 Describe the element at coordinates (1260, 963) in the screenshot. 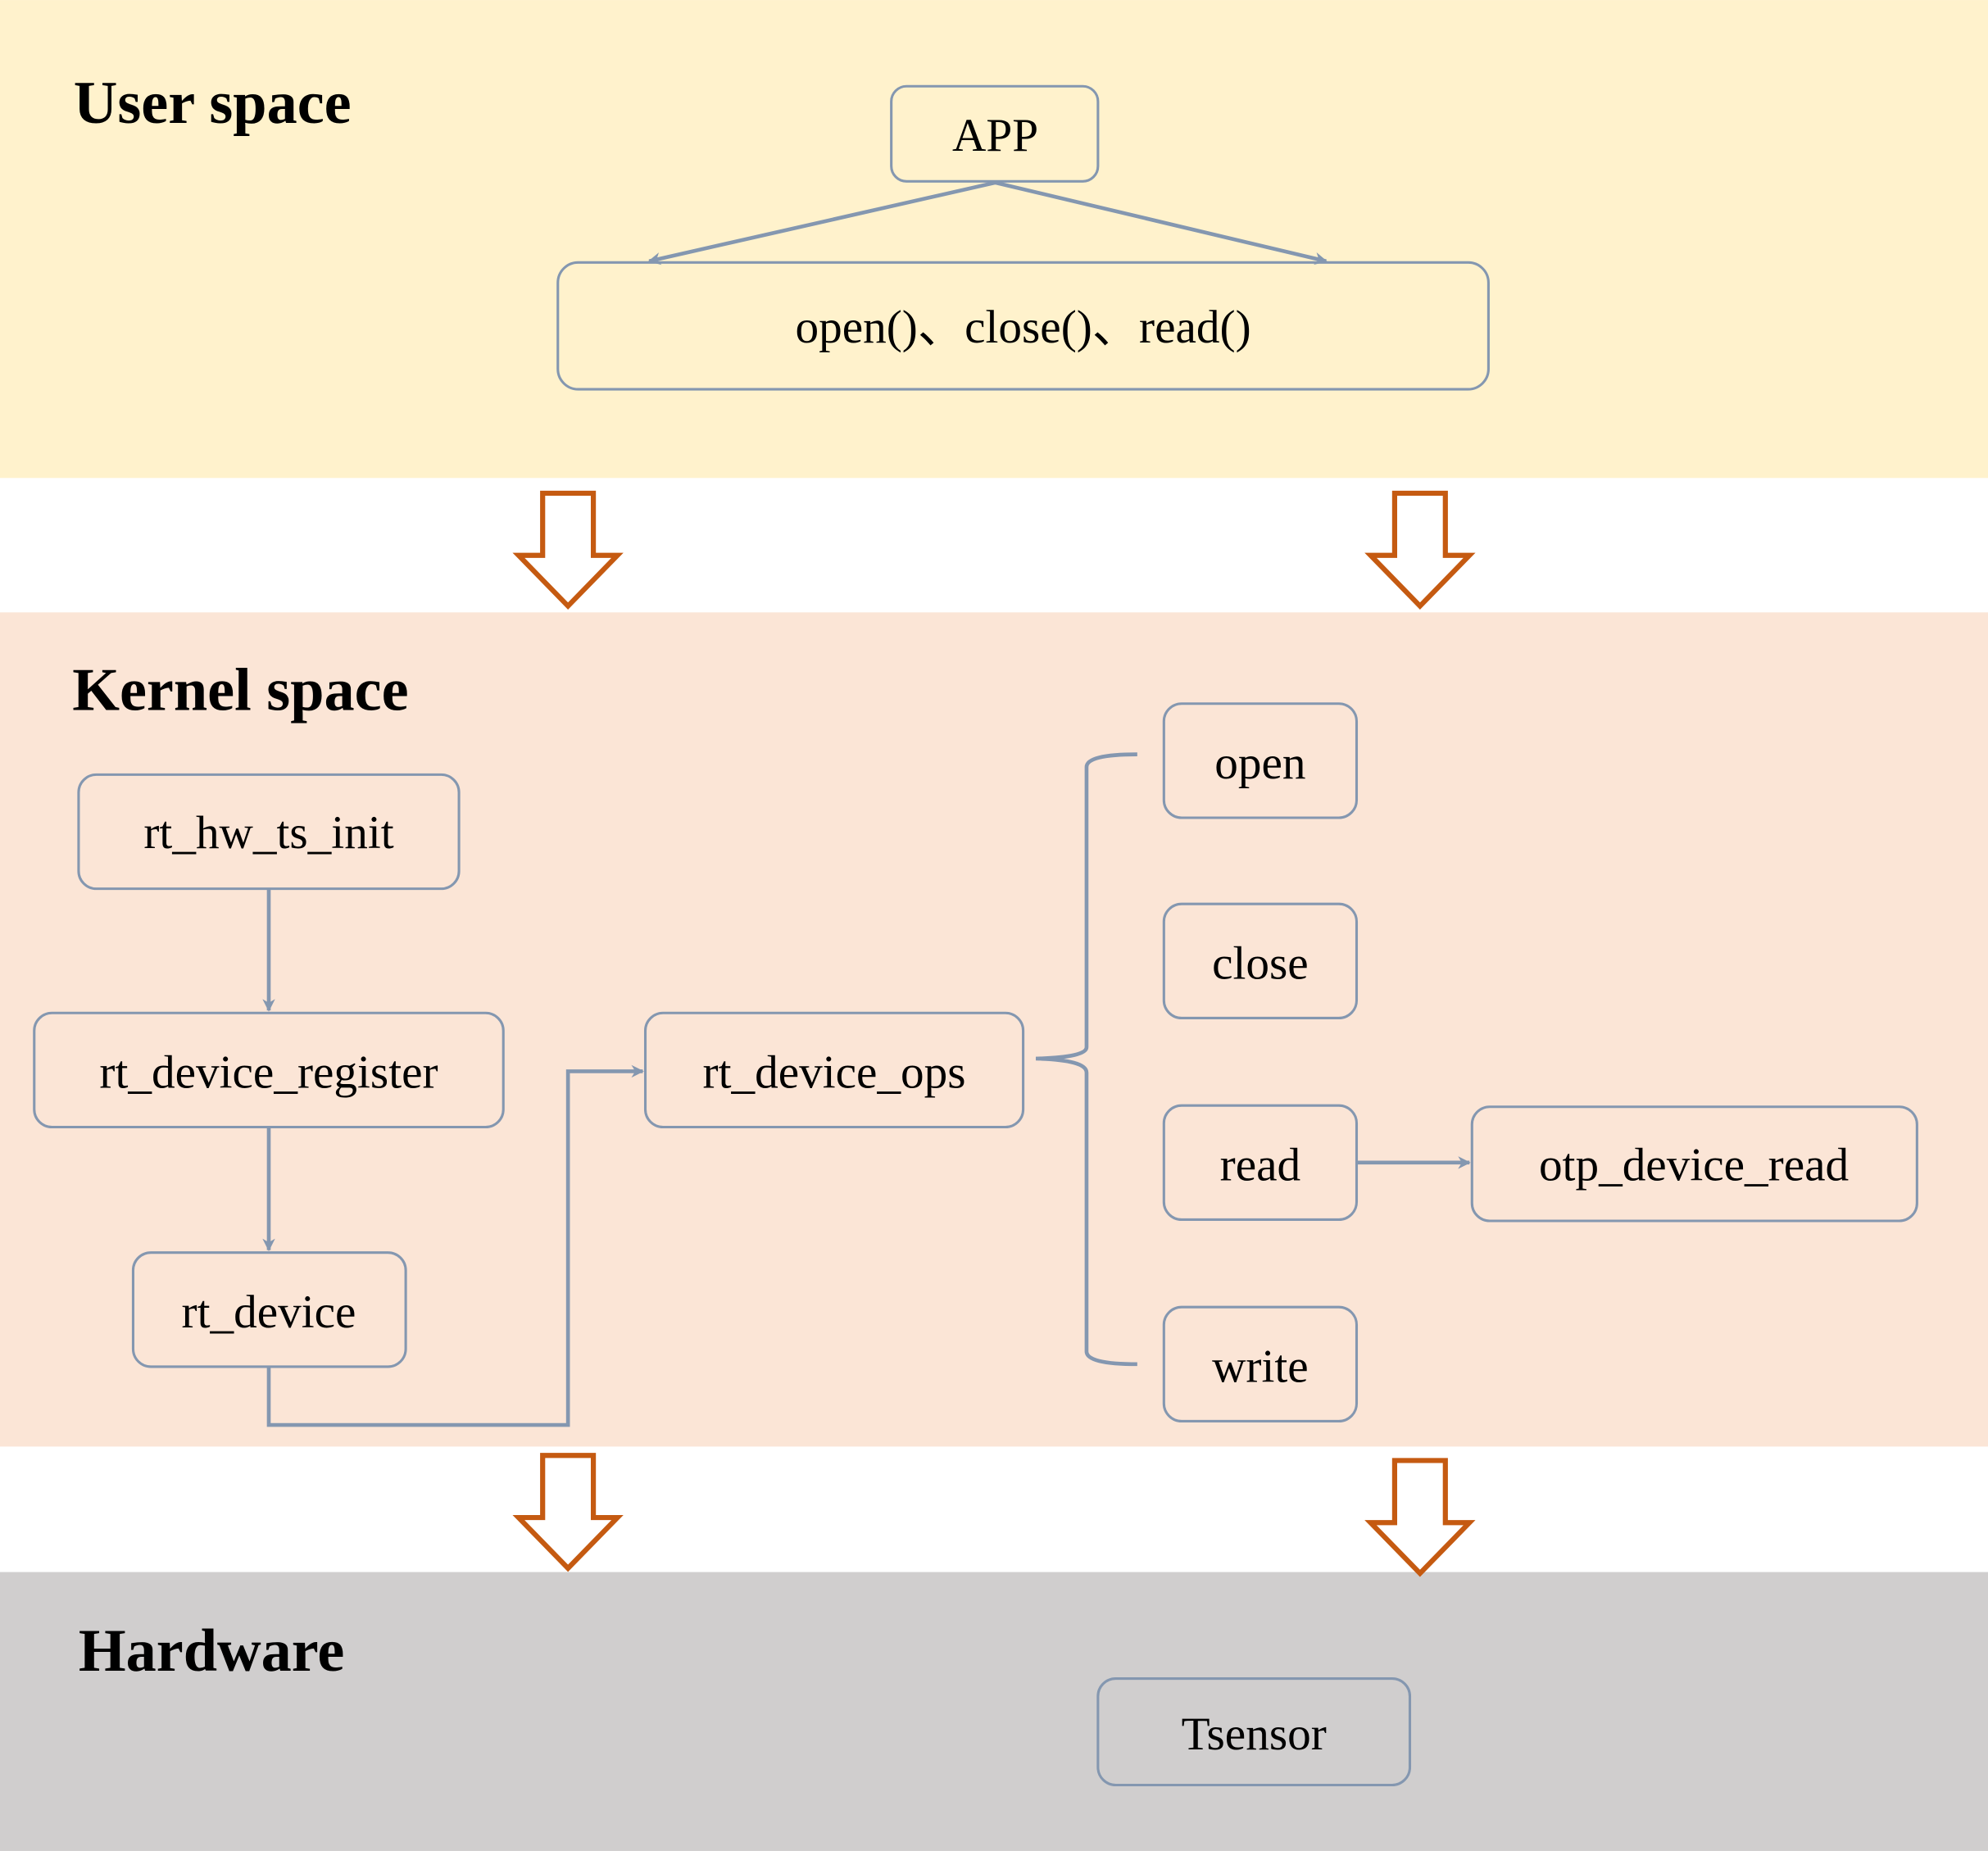

I see `node-close-label: close` at that location.